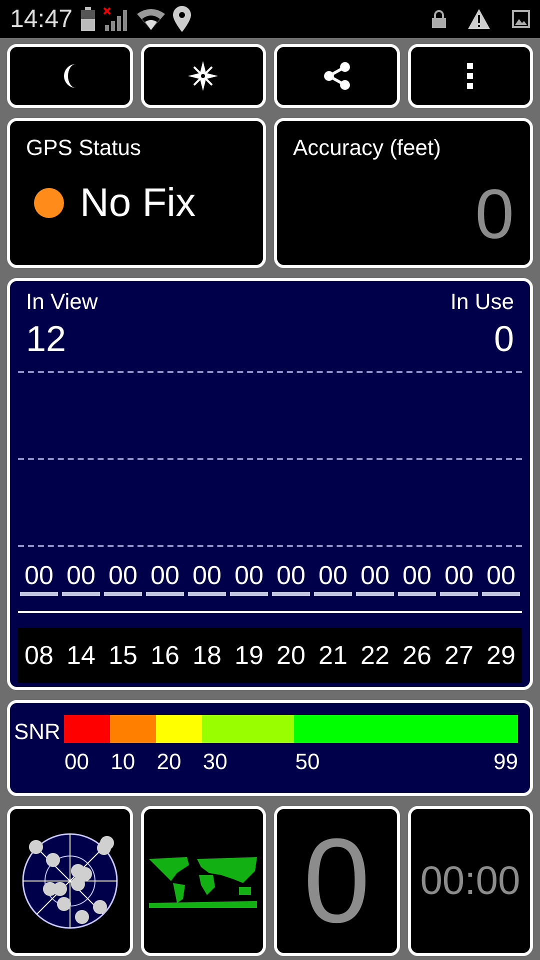 This screenshot has width=540, height=960. What do you see at coordinates (494, 214) in the screenshot?
I see `accuracy-value: 0` at bounding box center [494, 214].